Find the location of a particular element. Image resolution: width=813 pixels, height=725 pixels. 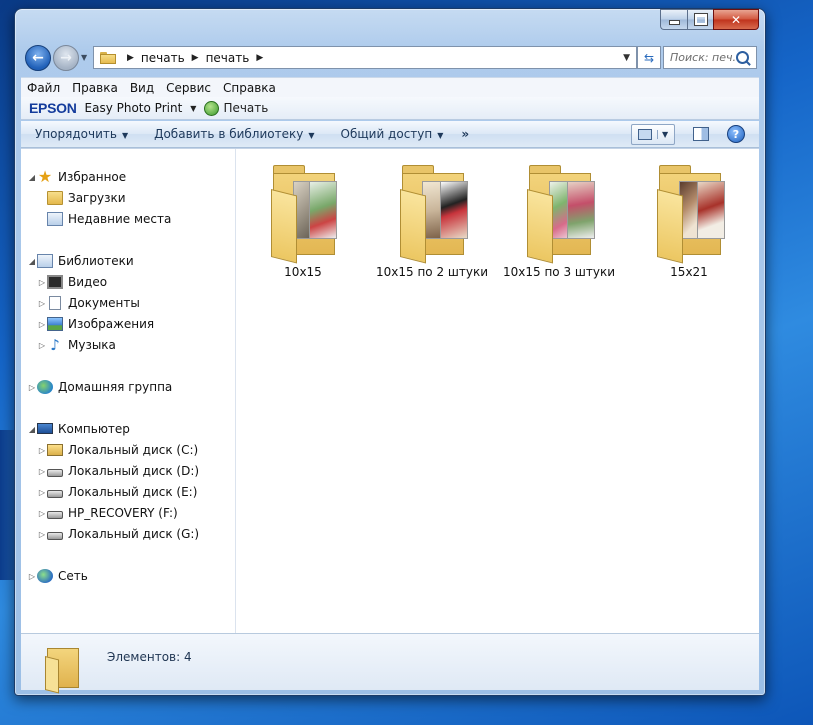

share-button: Общий доступ ▼ is located at coordinates (391, 134).